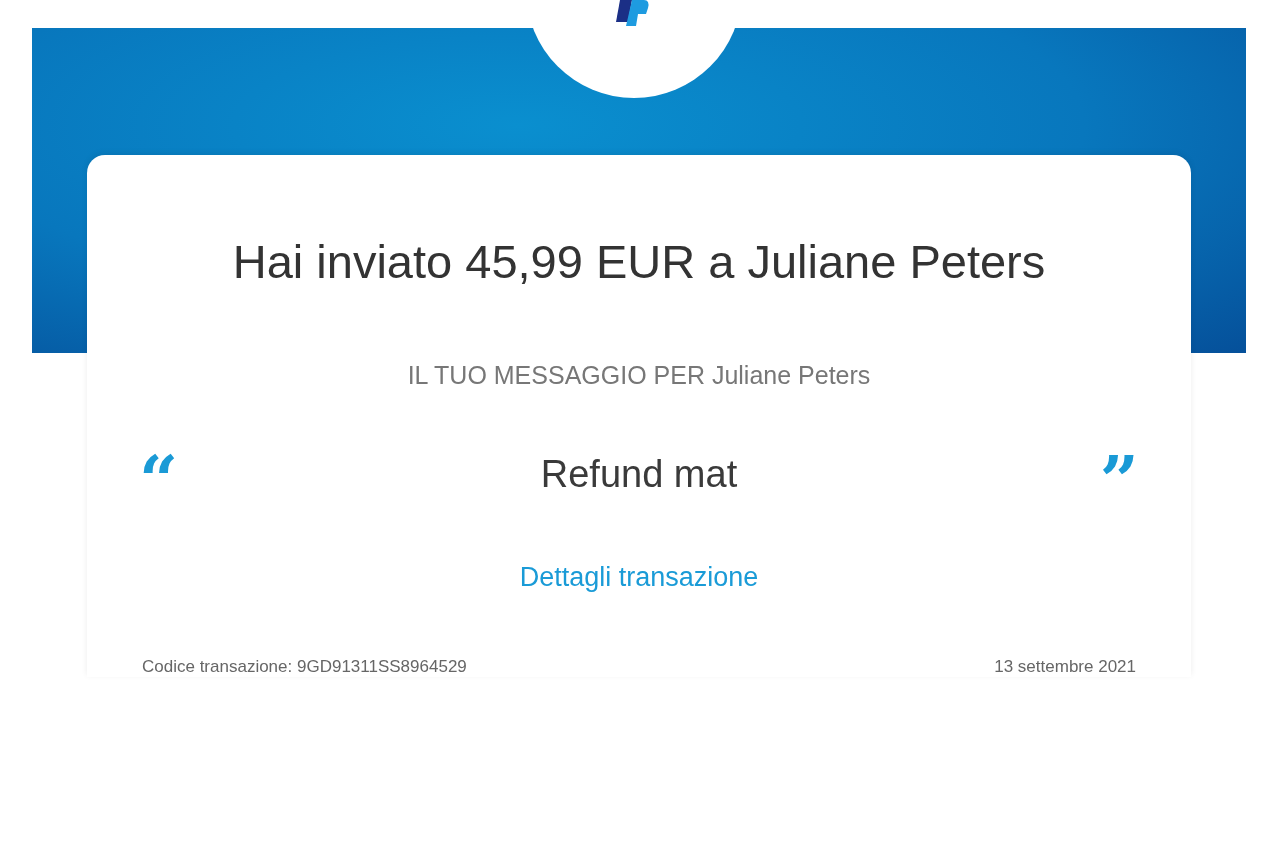 This screenshot has height=843, width=1280. Describe the element at coordinates (639, 262) in the screenshot. I see `payment-title: Hai inviato 45,99 EUR a Juliane Peters` at that location.